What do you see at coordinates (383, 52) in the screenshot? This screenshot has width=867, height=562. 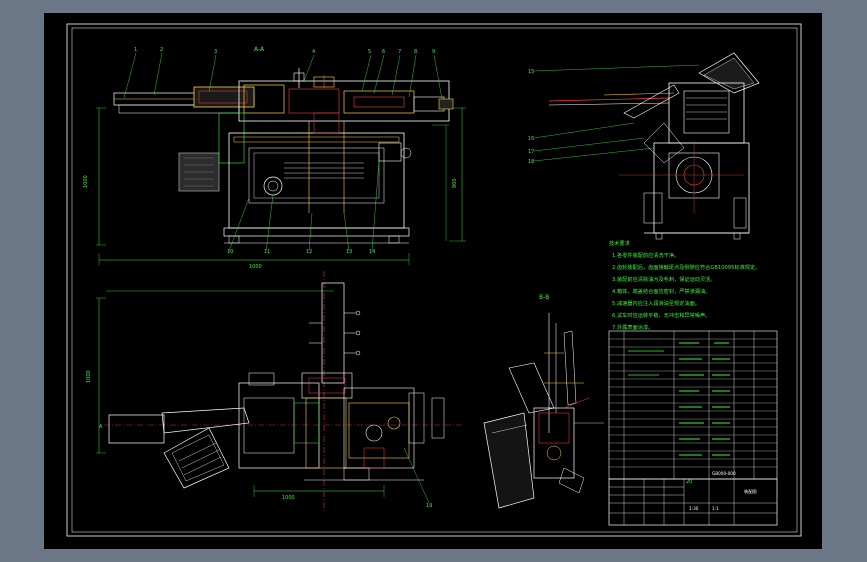 I see `balloon-6: 6` at bounding box center [383, 52].